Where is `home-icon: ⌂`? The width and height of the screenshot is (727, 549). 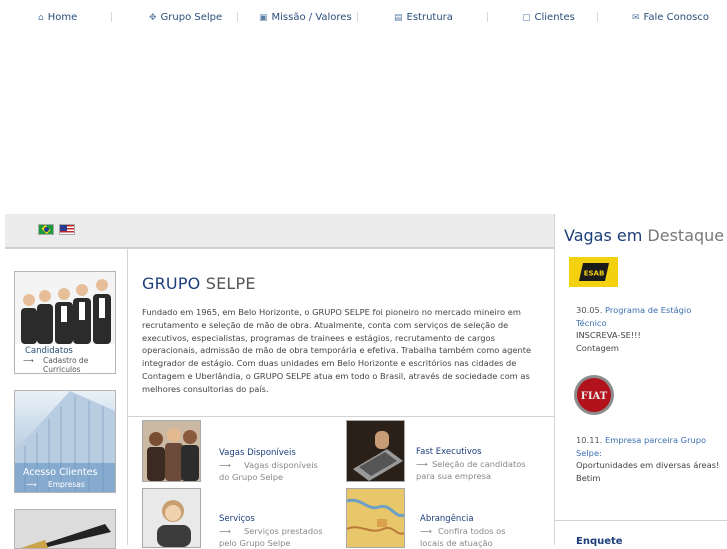
home-icon: ⌂ is located at coordinates (41, 17).